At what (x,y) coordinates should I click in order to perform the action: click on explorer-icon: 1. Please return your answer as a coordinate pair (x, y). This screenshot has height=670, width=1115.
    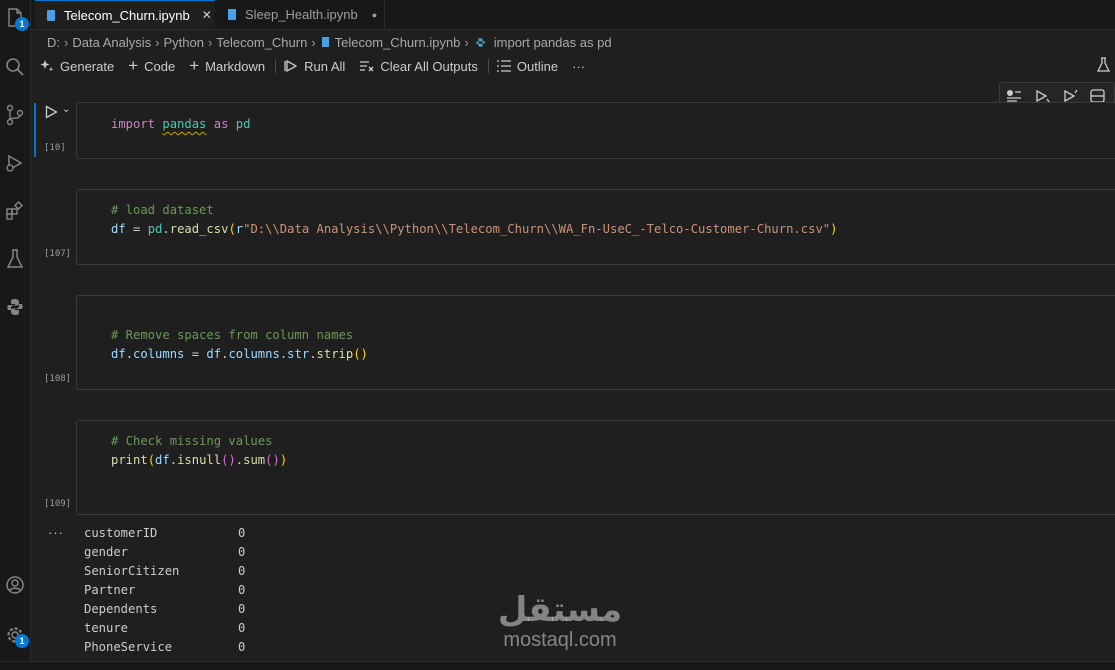
    Looking at the image, I should click on (15, 18).